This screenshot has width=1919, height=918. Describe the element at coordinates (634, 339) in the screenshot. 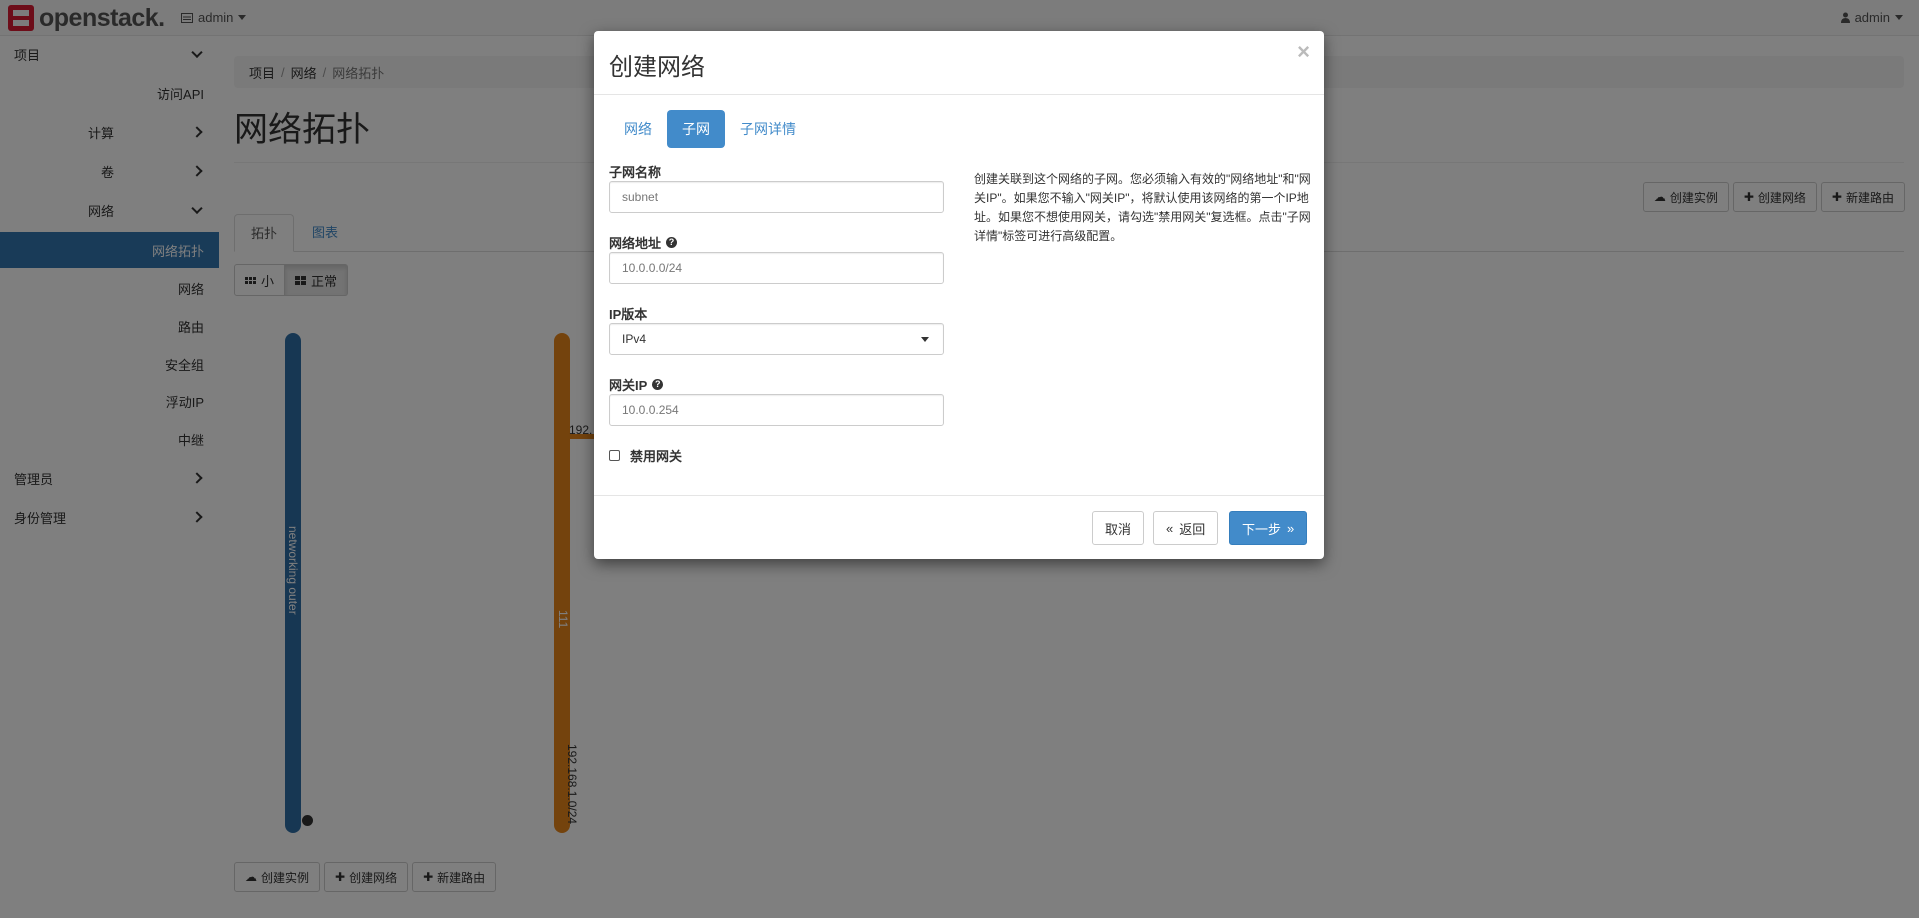

I see `select-value: IPv4` at that location.